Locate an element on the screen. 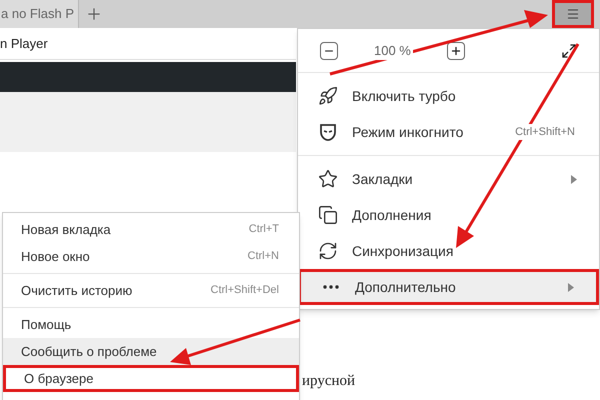  browser-tab: a no Flash P is located at coordinates (39, 14).